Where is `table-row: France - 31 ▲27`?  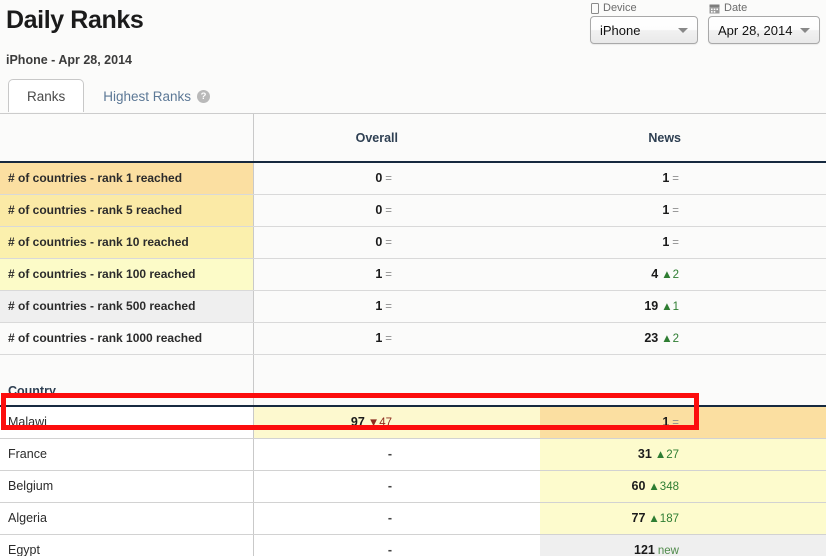 table-row: France - 31 ▲27 is located at coordinates (413, 454).